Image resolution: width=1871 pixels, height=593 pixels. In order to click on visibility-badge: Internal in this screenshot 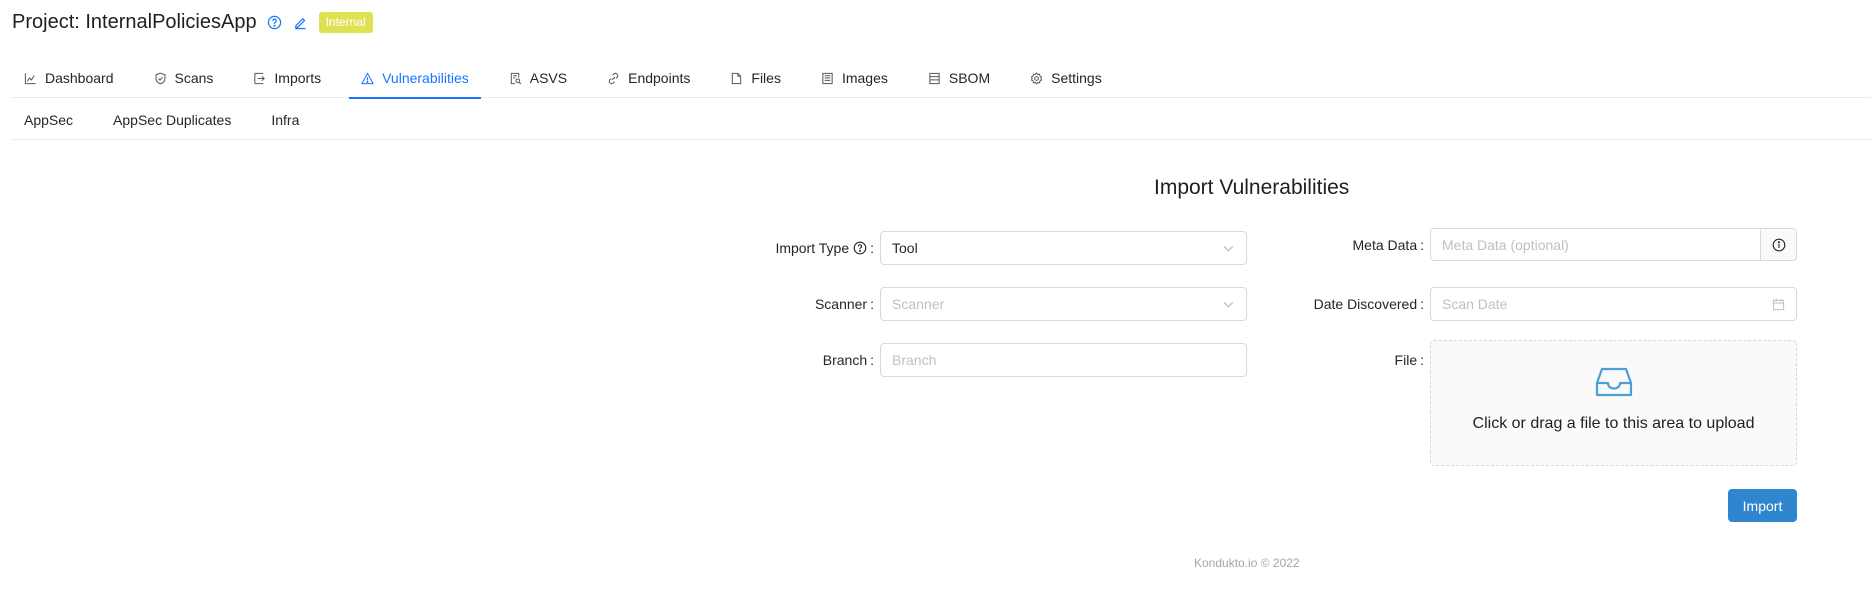, I will do `click(345, 22)`.